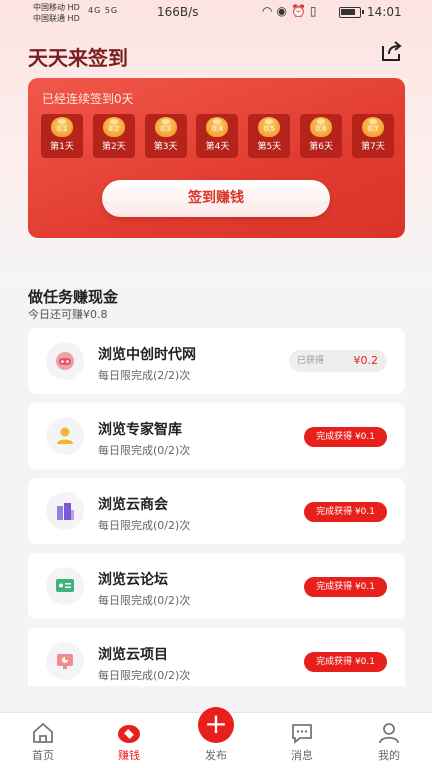 This screenshot has width=432, height=768. What do you see at coordinates (269, 147) in the screenshot?
I see `day-label: 第5天` at bounding box center [269, 147].